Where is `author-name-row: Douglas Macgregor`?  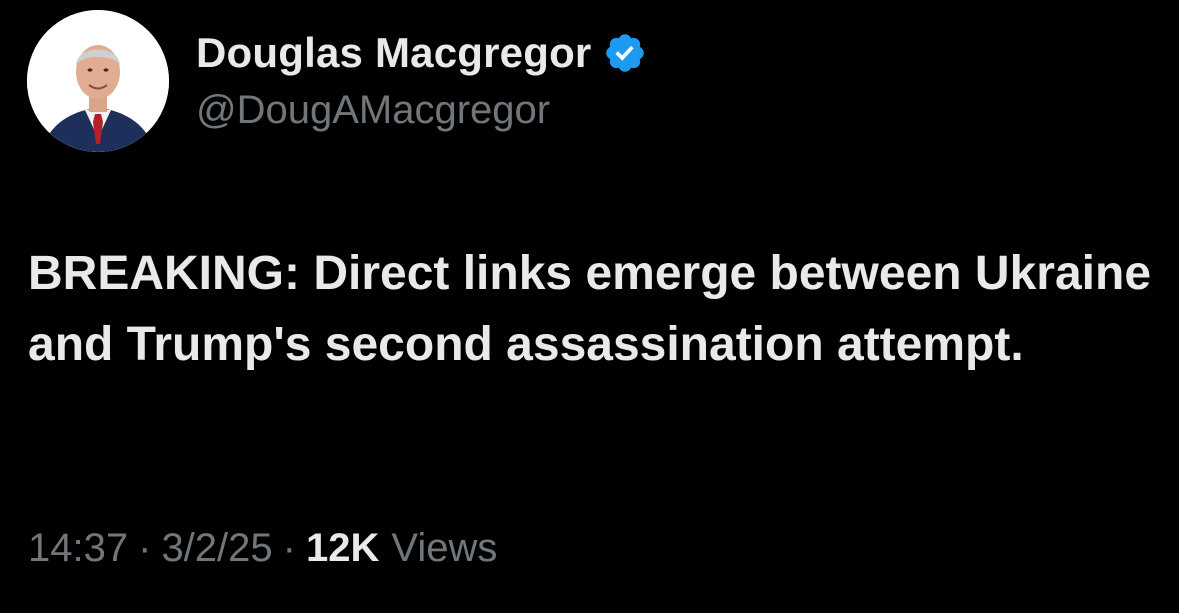 author-name-row: Douglas Macgregor is located at coordinates (421, 53).